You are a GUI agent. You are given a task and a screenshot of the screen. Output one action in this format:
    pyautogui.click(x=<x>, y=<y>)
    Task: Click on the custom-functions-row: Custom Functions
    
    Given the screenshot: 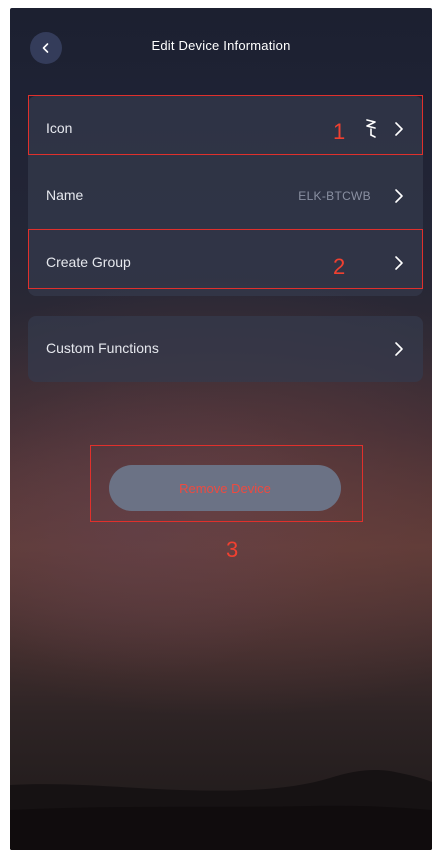 What is the action you would take?
    pyautogui.click(x=225, y=349)
    